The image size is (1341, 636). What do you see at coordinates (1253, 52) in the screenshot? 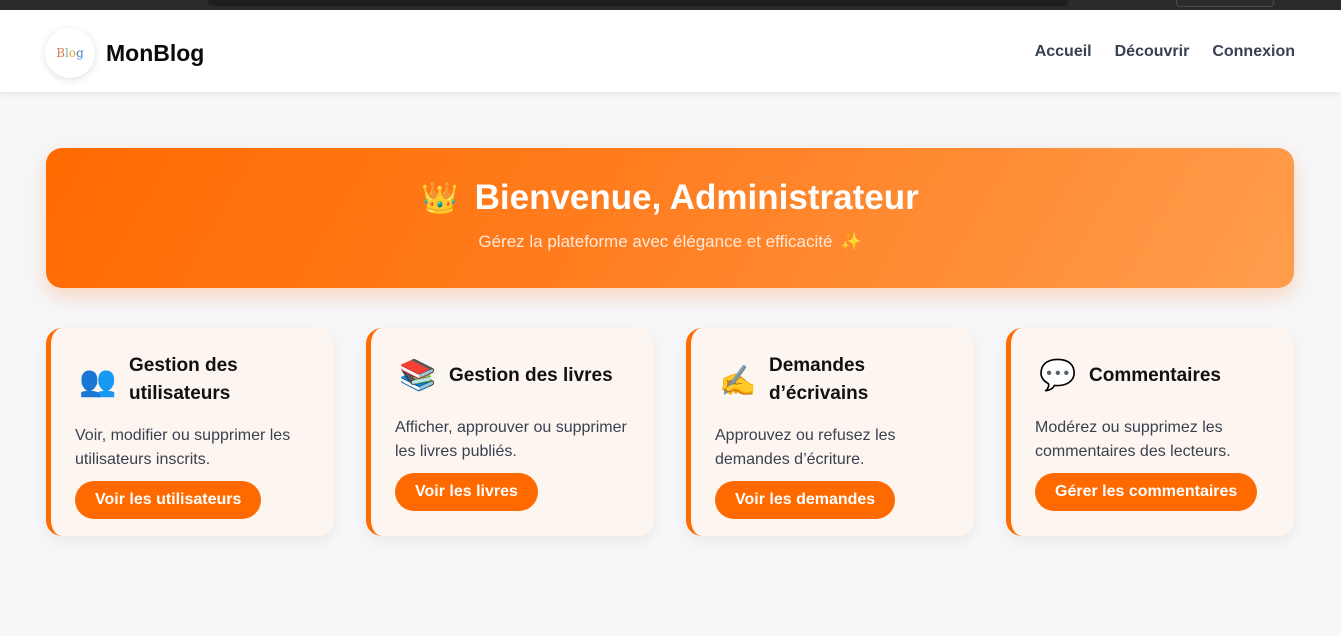
I see `nav-connexion: Connexion` at bounding box center [1253, 52].